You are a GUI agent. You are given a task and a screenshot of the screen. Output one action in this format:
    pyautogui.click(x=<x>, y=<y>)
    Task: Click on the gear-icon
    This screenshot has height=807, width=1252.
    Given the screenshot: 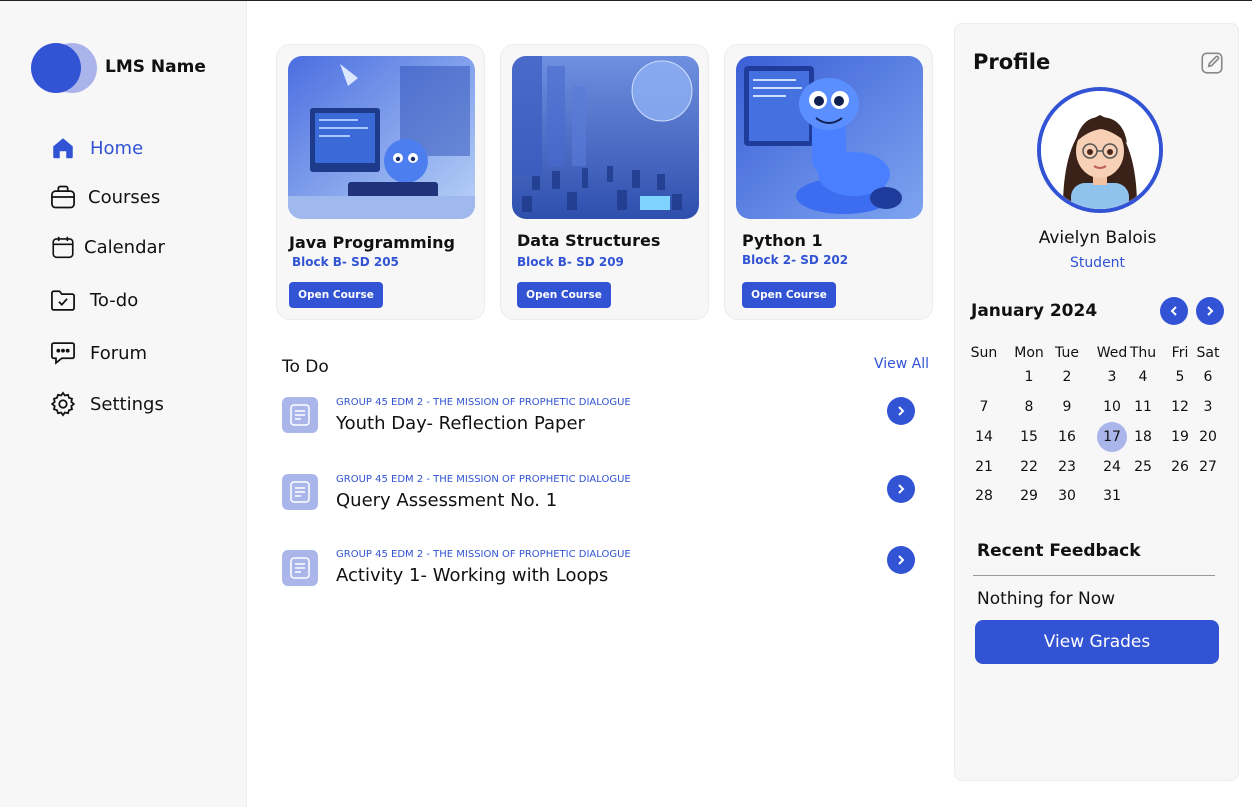 What is the action you would take?
    pyautogui.click(x=63, y=404)
    